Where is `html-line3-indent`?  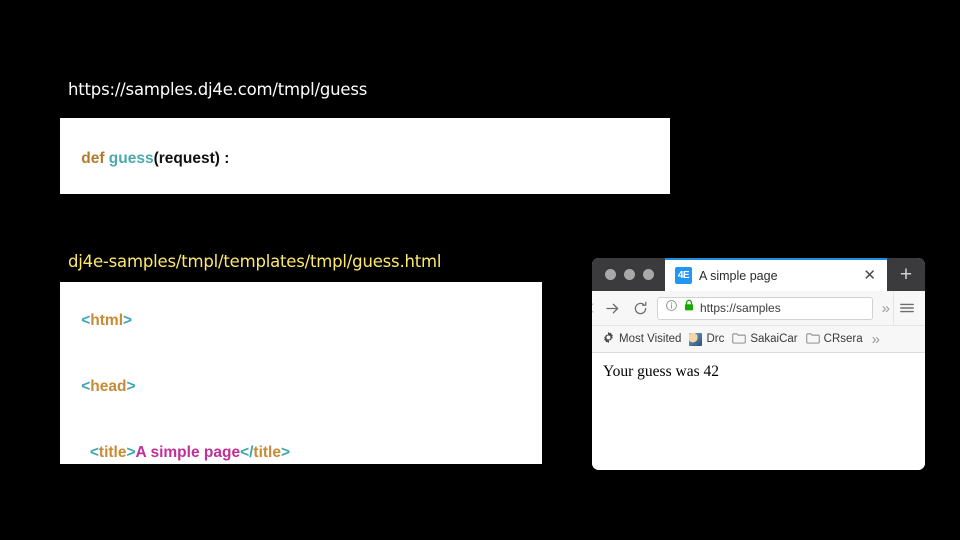 html-line3-indent is located at coordinates (85, 452).